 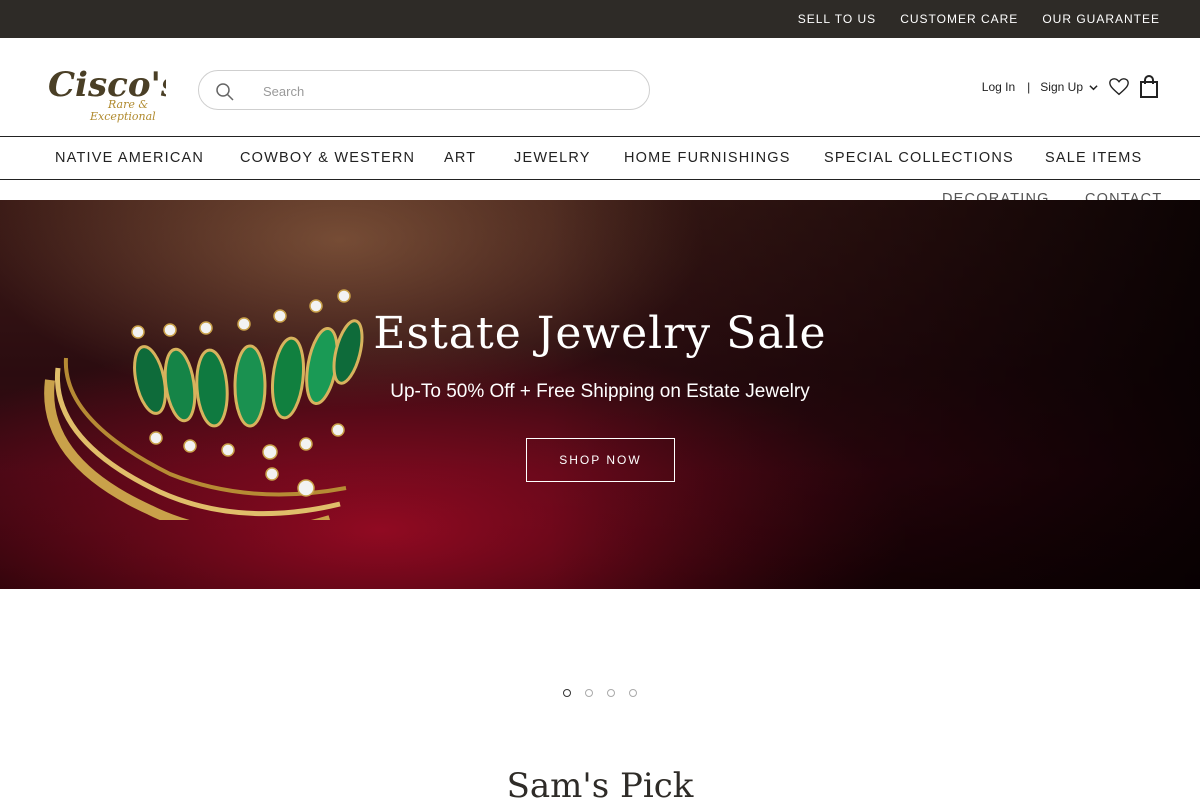 What do you see at coordinates (919, 158) in the screenshot?
I see `nav-special-collections: SPECIAL COLLECTIONS` at bounding box center [919, 158].